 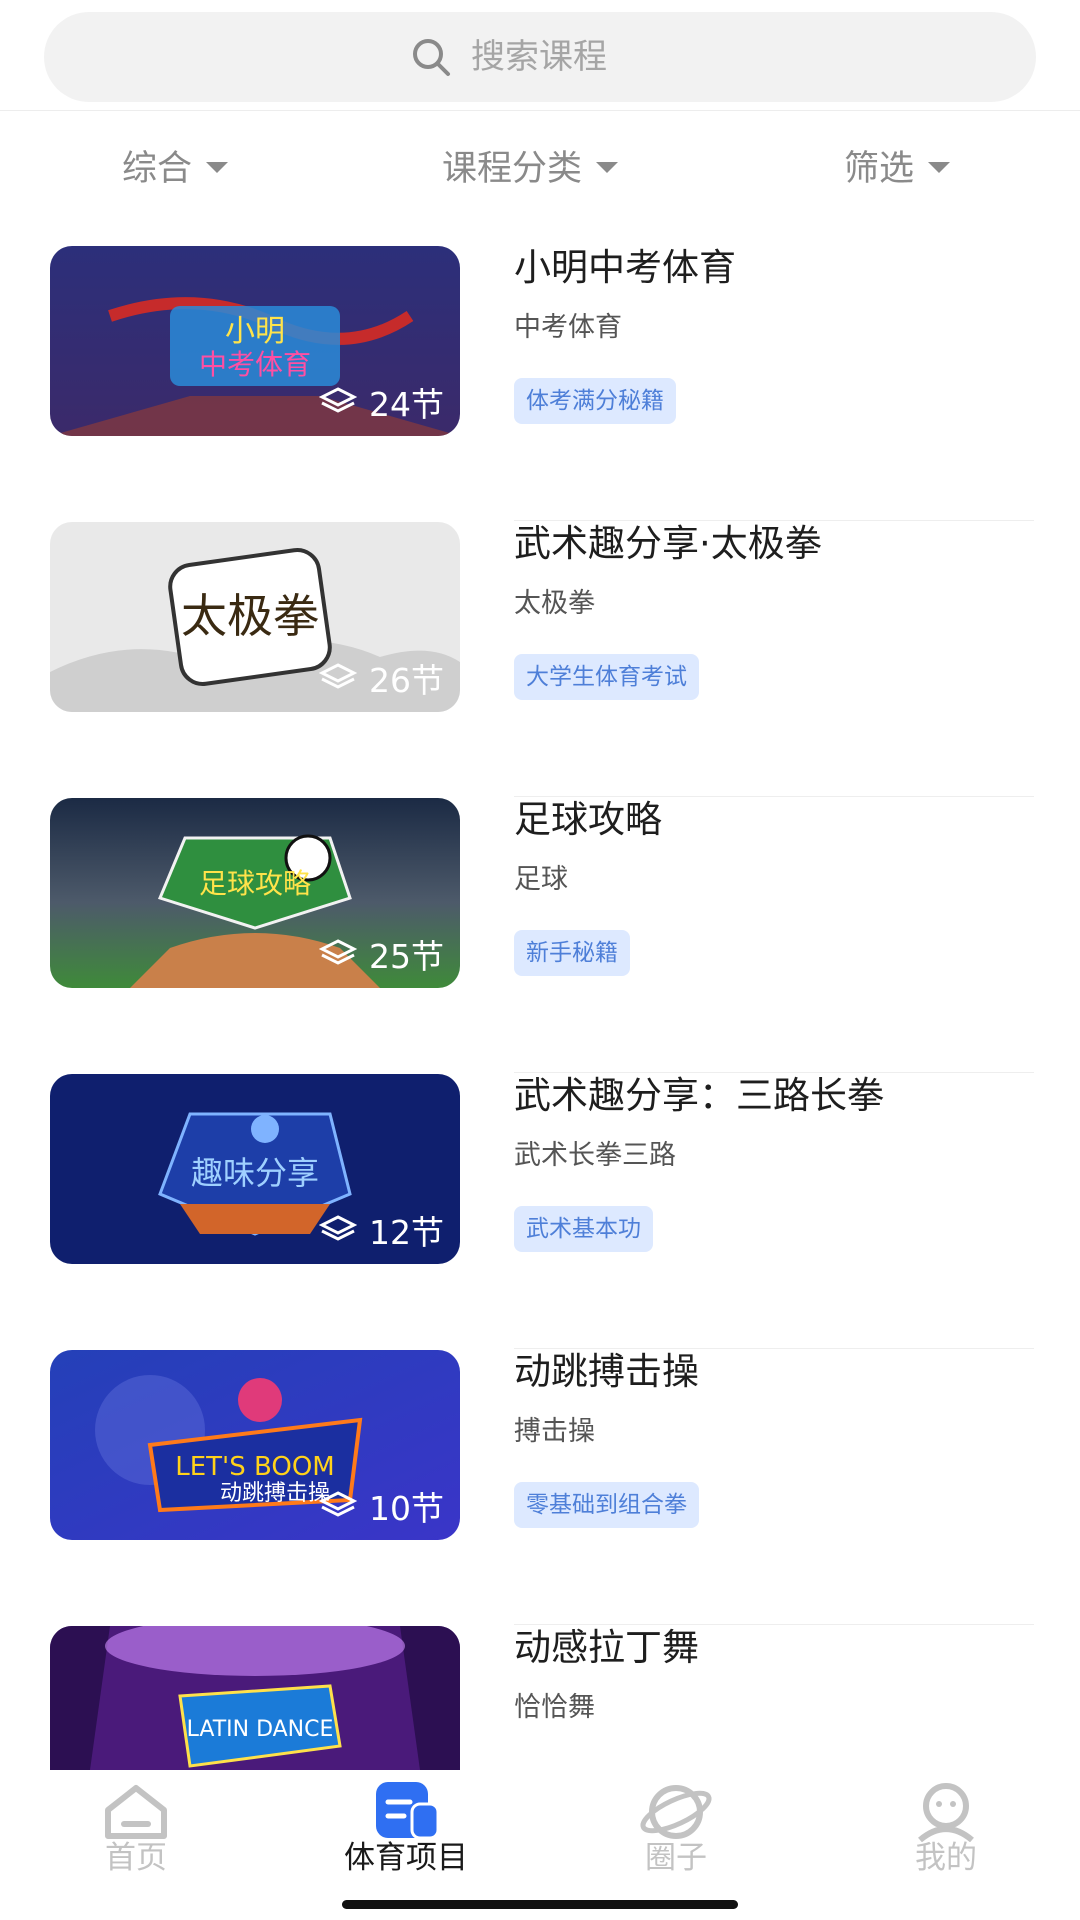 What do you see at coordinates (406, 1232) in the screenshot?
I see `lesson-count-text: 12节` at bounding box center [406, 1232].